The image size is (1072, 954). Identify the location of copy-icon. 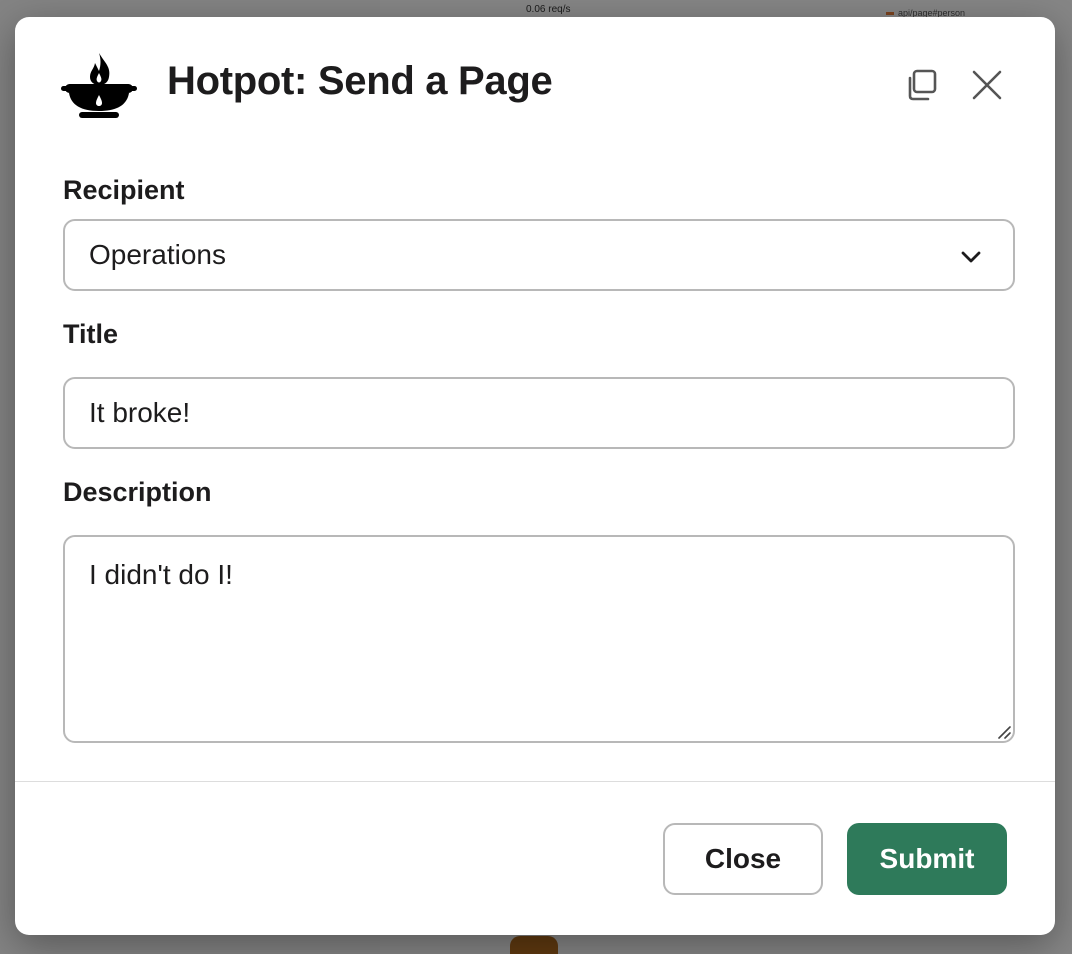
(922, 85).